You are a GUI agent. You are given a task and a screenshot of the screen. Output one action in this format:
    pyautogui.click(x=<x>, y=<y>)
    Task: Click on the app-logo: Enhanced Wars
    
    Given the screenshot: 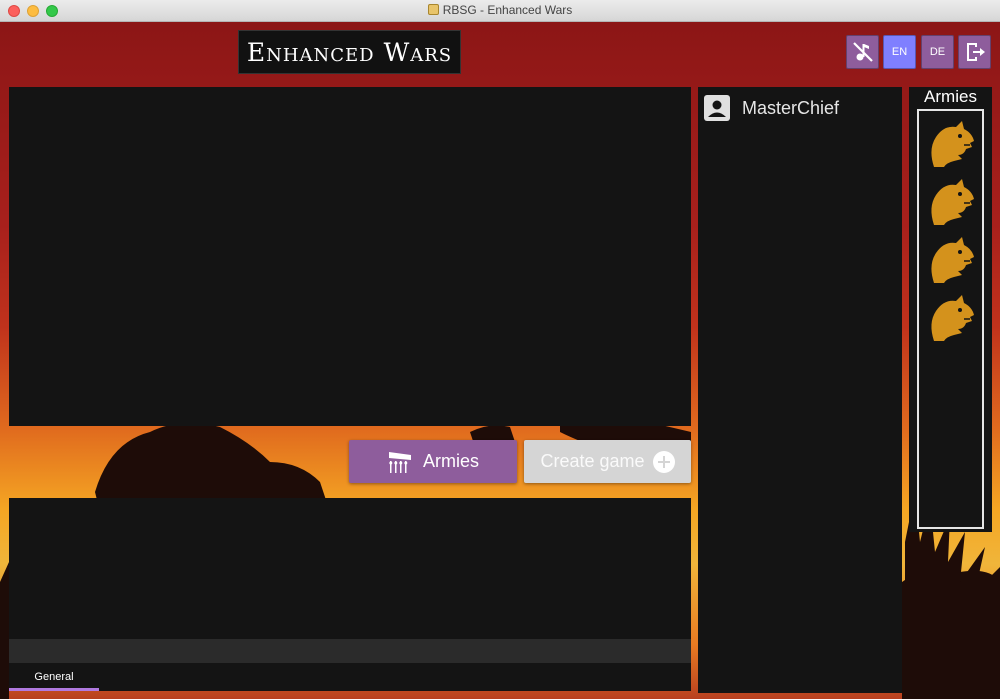 What is the action you would take?
    pyautogui.click(x=349, y=52)
    